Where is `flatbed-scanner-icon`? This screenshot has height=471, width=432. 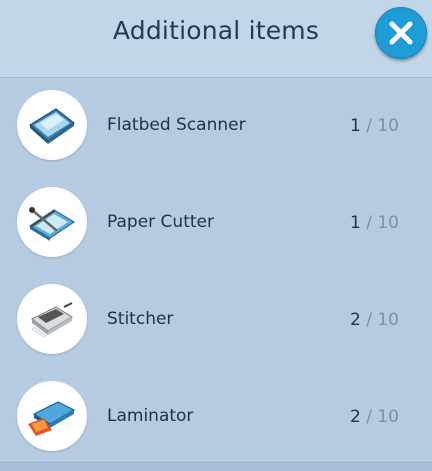
flatbed-scanner-icon is located at coordinates (52, 126).